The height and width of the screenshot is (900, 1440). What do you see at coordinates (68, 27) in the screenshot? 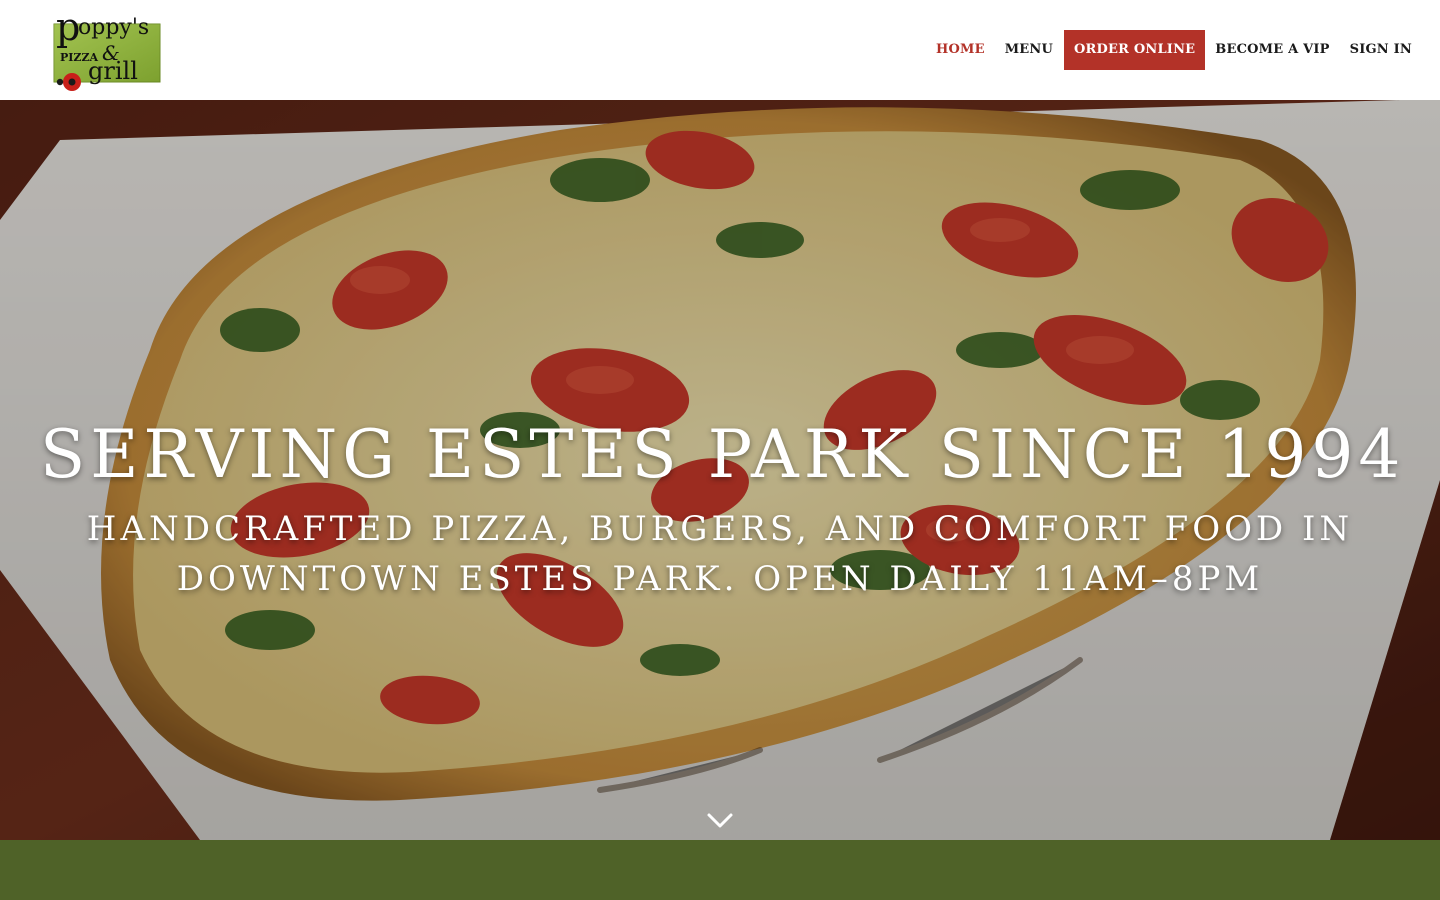
I see `svg-text: p` at bounding box center [68, 27].